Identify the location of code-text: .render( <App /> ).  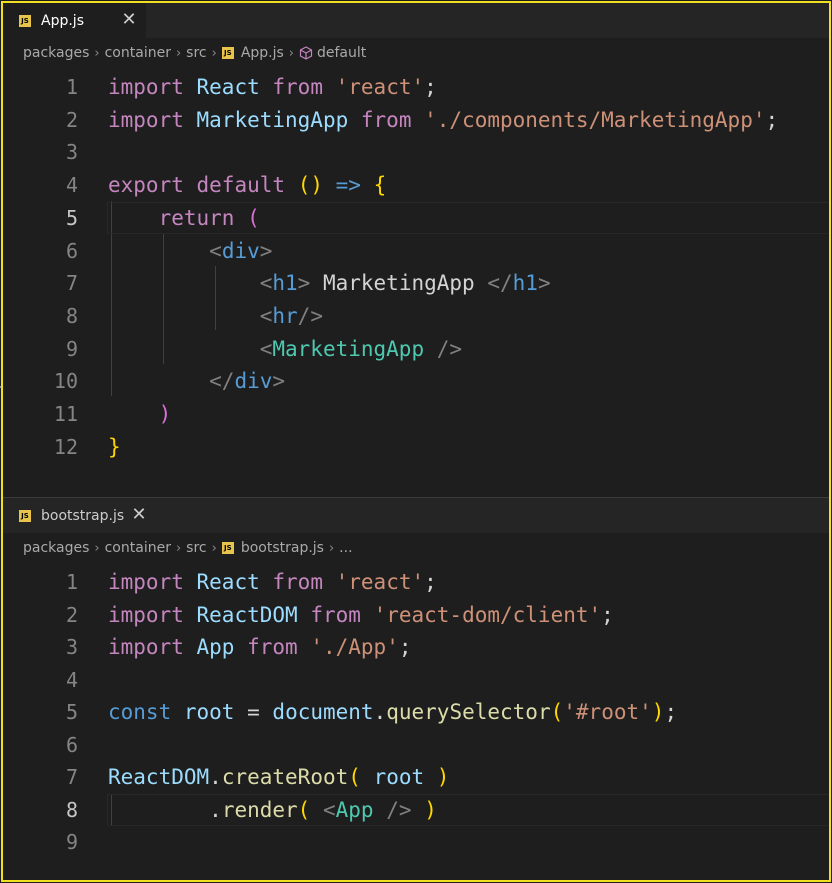
(323, 809).